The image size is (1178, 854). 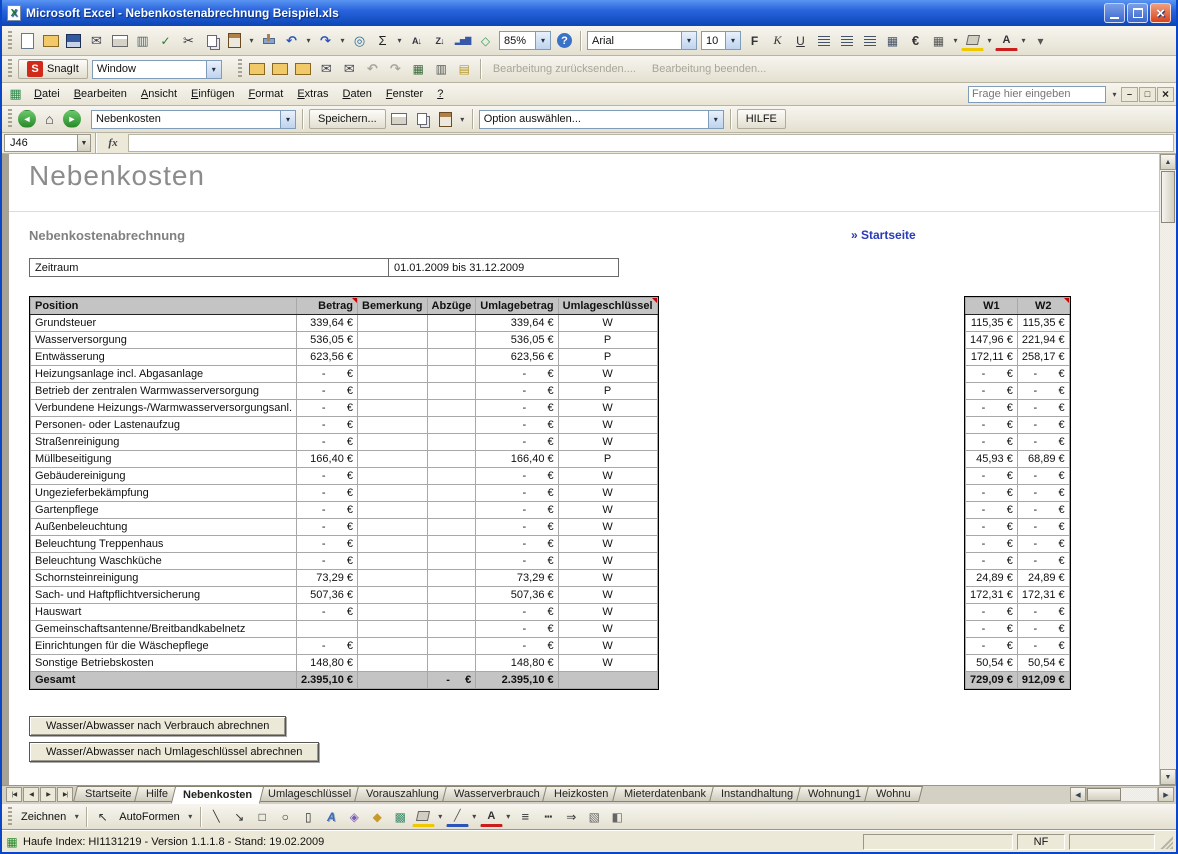 What do you see at coordinates (445, 119) in the screenshot?
I see `paste-small-icon` at bounding box center [445, 119].